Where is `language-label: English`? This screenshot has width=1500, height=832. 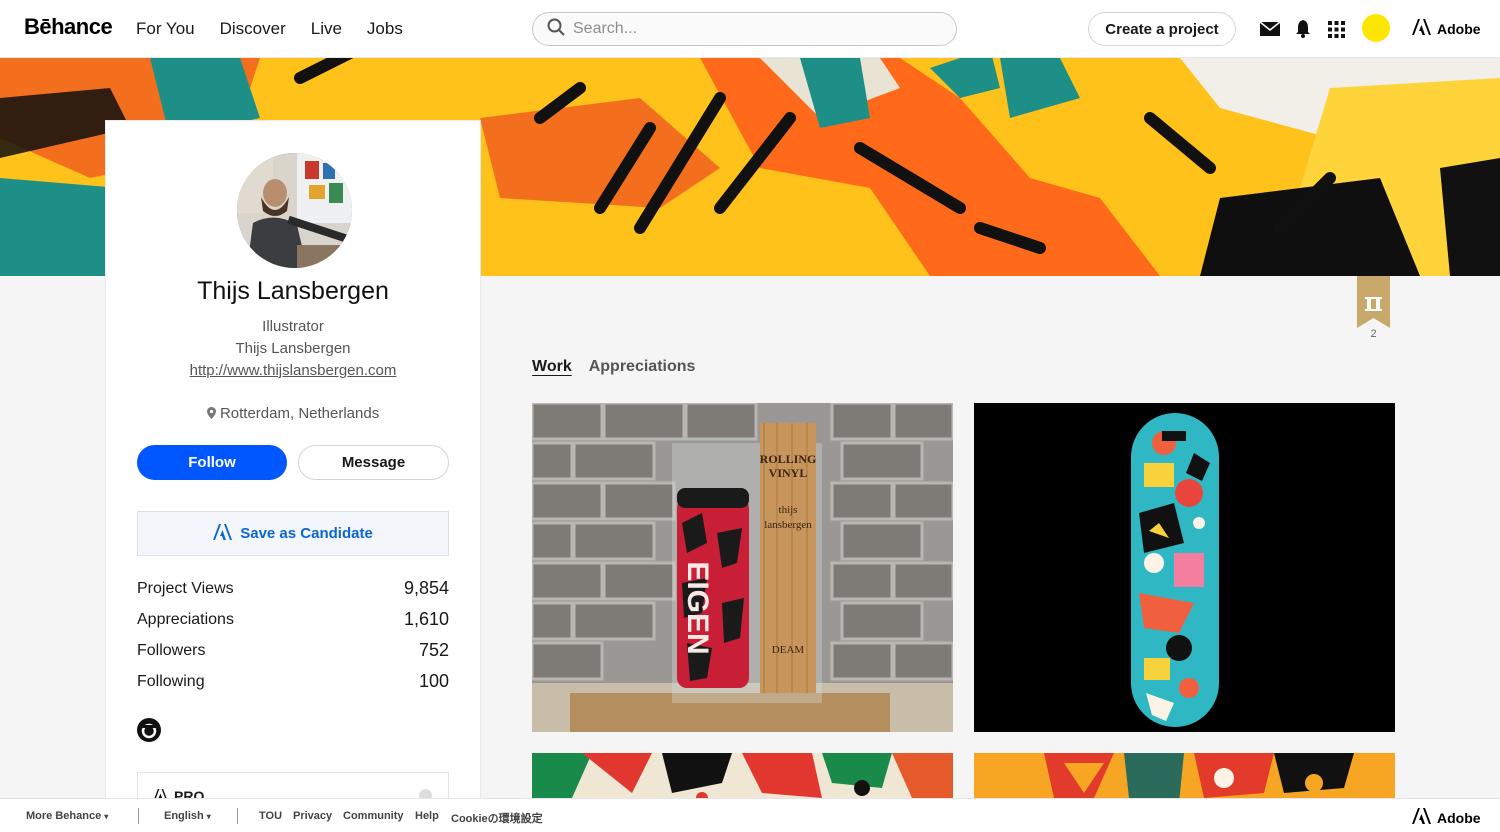 language-label: English is located at coordinates (184, 816).